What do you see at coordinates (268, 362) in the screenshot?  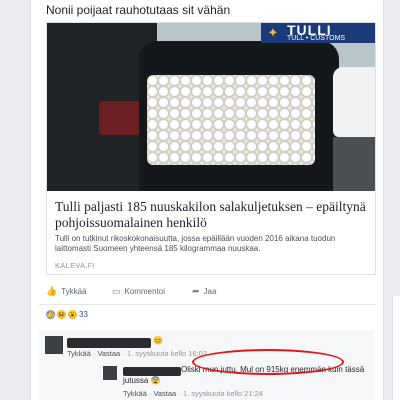 I see `red-annotation-circle` at bounding box center [268, 362].